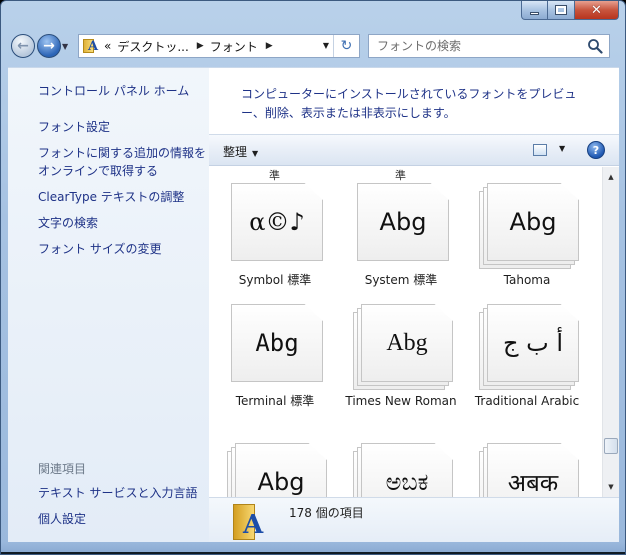 This screenshot has height=555, width=626. What do you see at coordinates (562, 148) in the screenshot?
I see `view-options-dropdown: ▼` at bounding box center [562, 148].